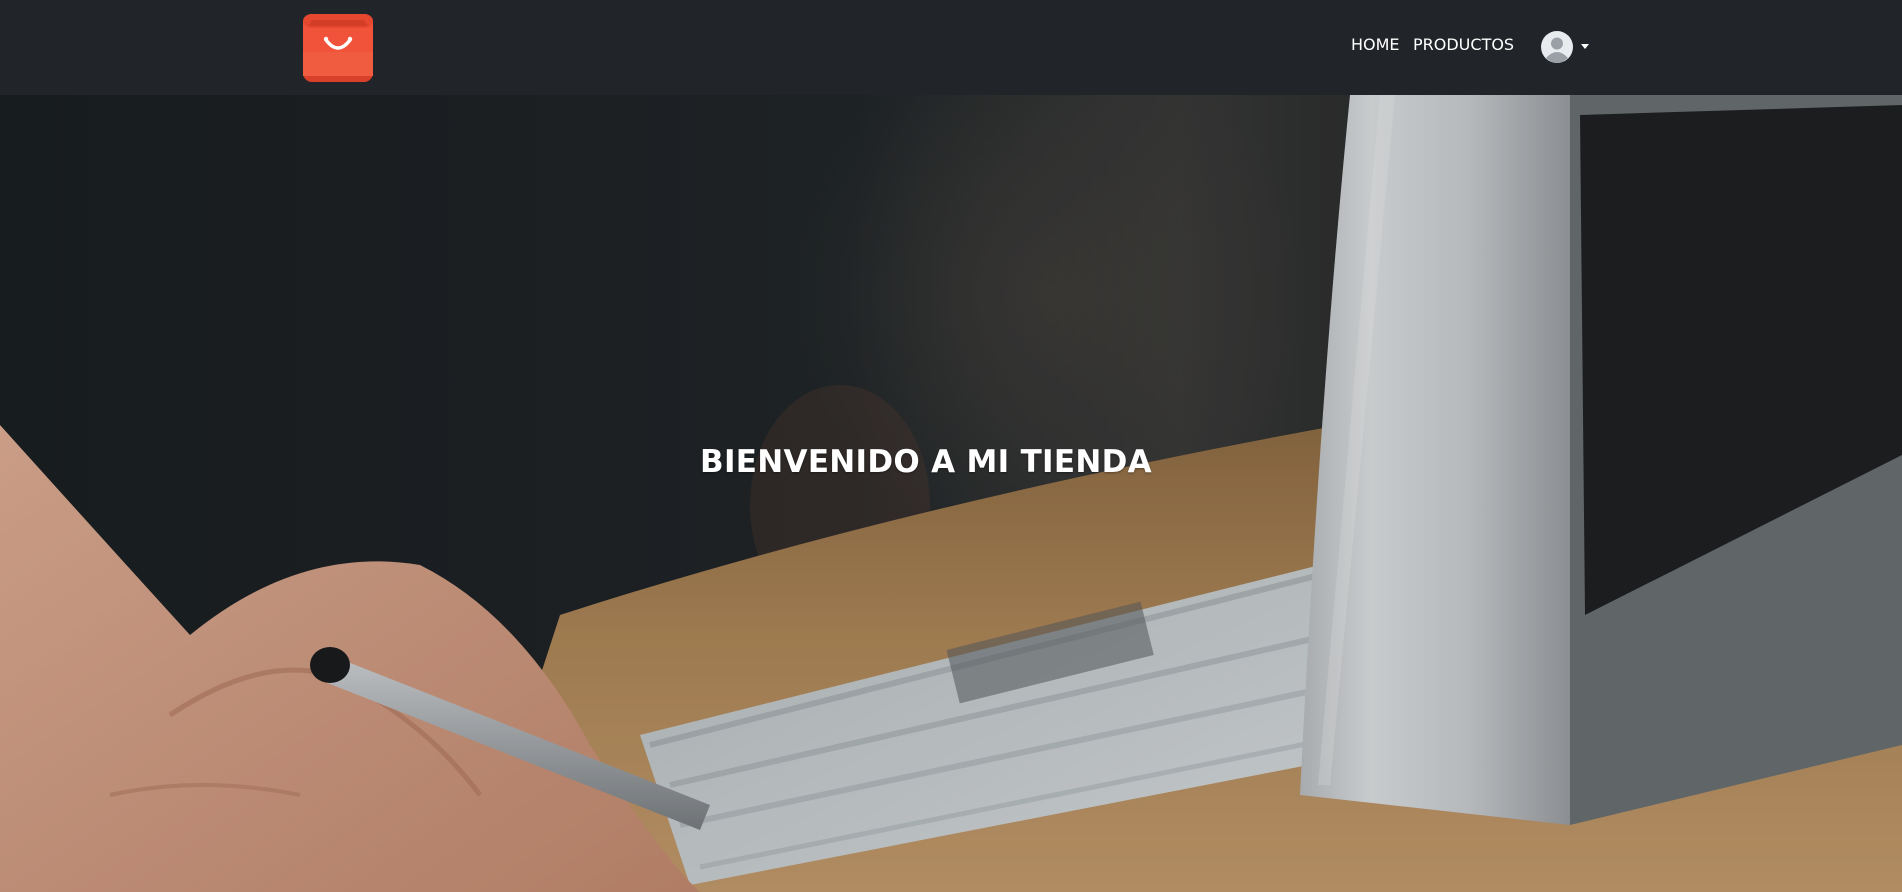  I want to click on user-avatar-icon, so click(1557, 47).